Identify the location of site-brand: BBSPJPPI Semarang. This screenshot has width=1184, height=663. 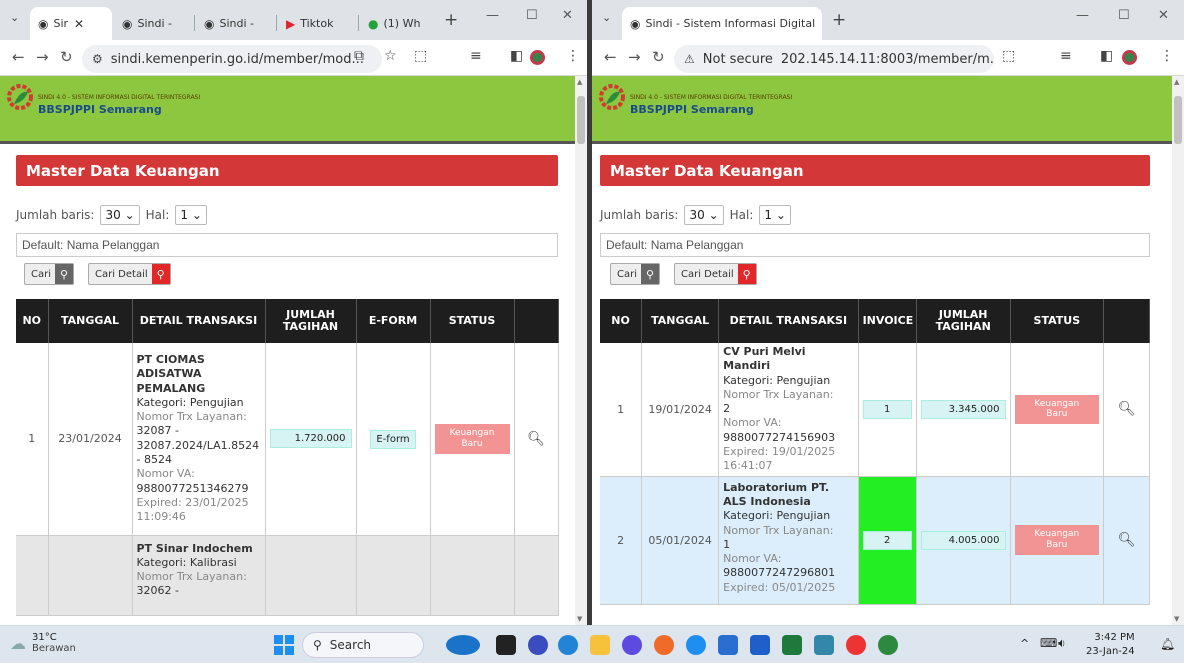
(100, 109).